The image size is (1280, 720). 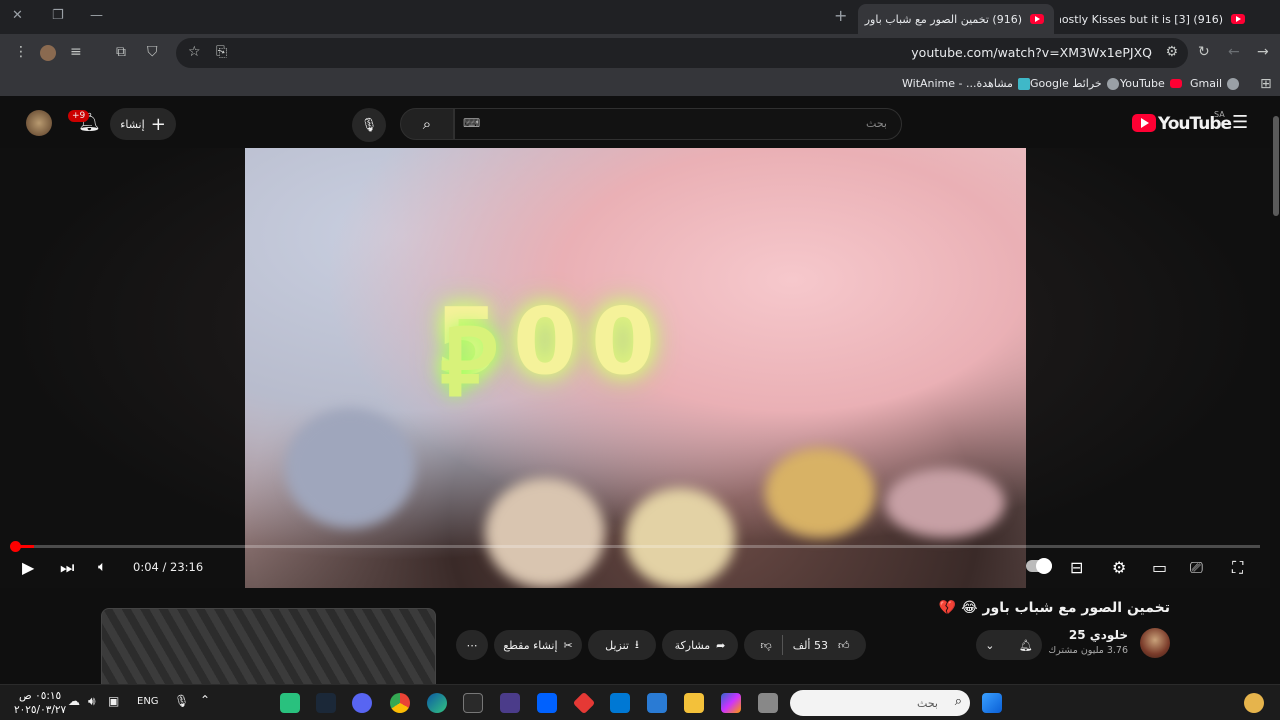 I want to click on search-icon: ⌕, so click(x=427, y=124).